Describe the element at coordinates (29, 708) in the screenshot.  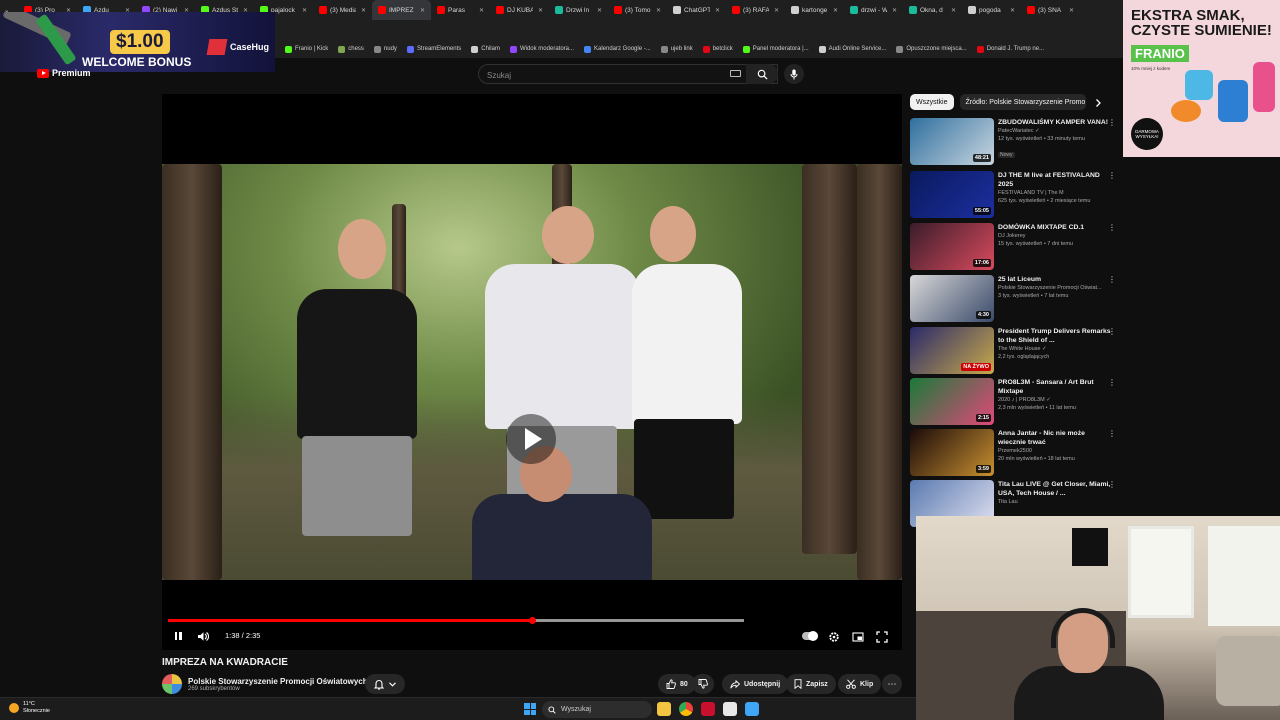
I see `weather-widget: 11°C Słonecznie` at that location.